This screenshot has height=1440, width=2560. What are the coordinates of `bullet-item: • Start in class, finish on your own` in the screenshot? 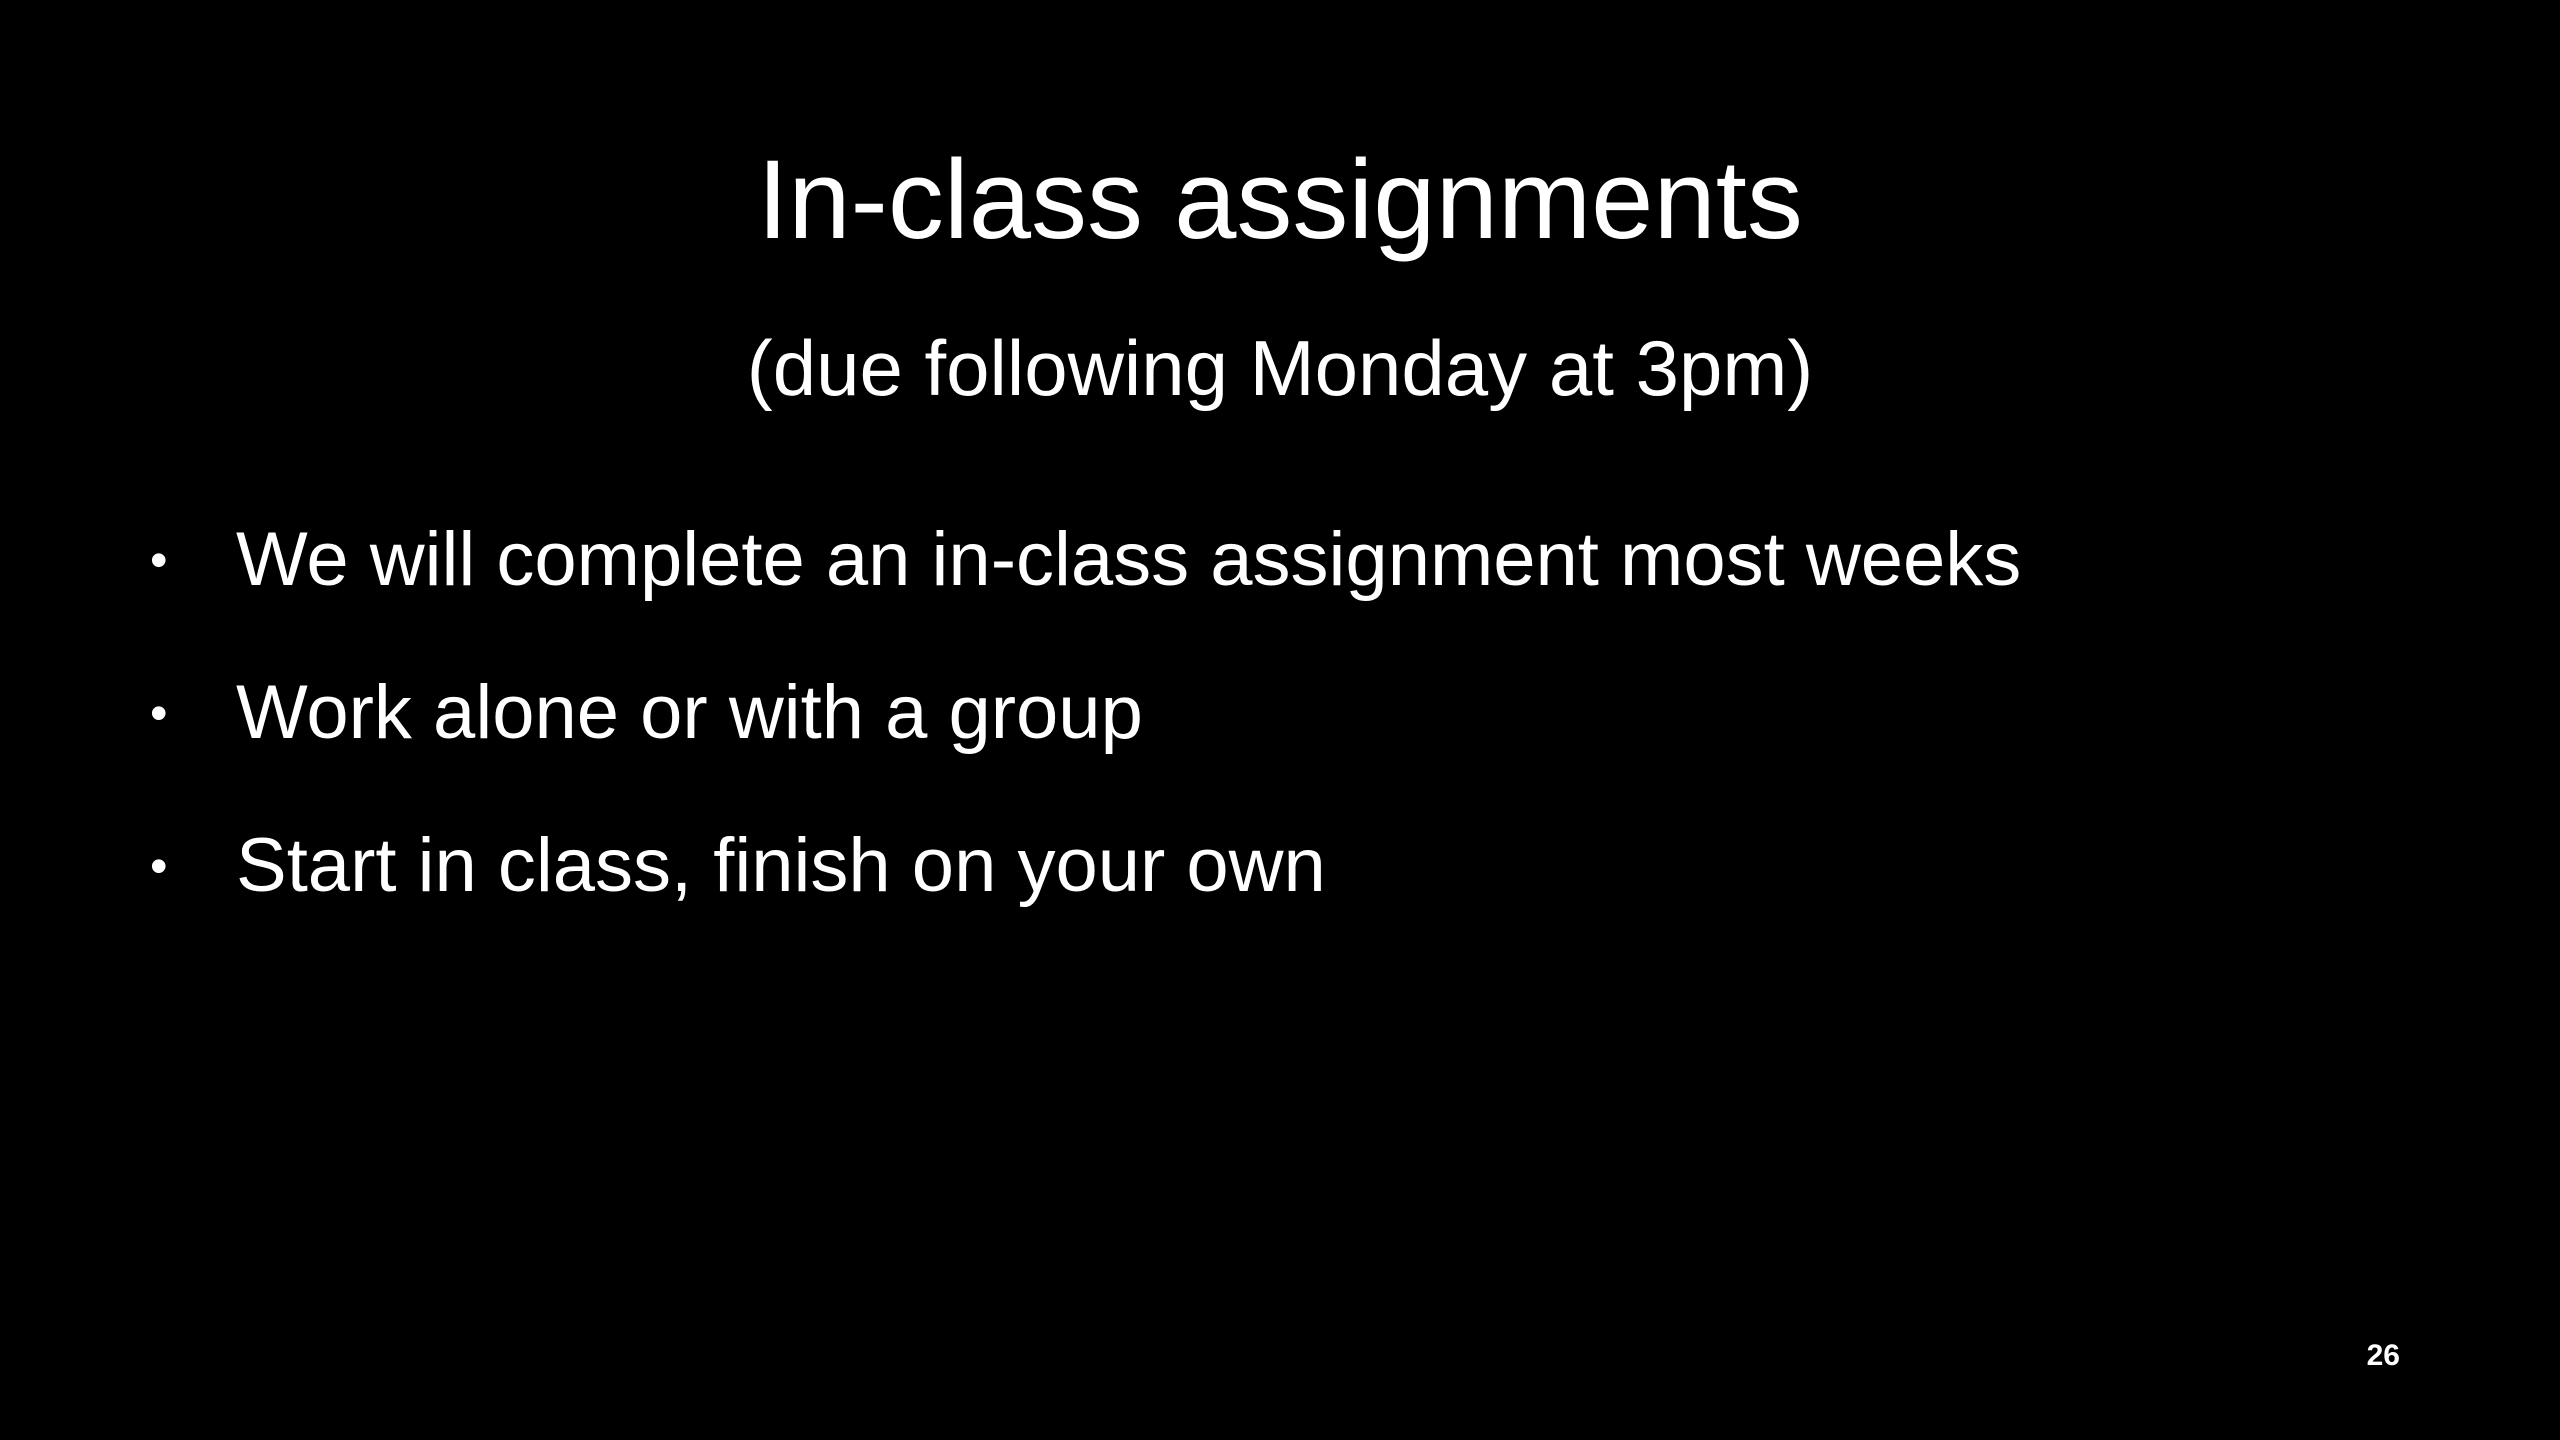 It's located at (1275, 892).